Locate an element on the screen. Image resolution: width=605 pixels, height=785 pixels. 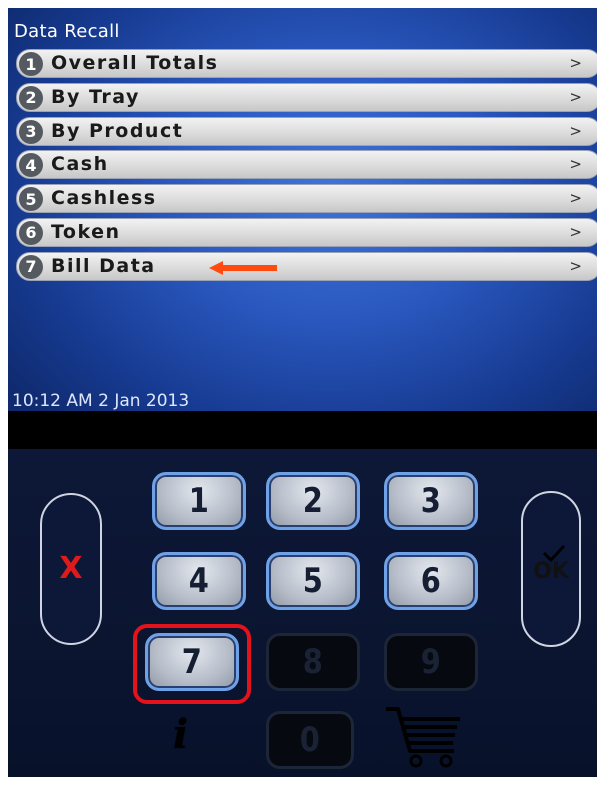
key-label: 8 is located at coordinates (313, 662).